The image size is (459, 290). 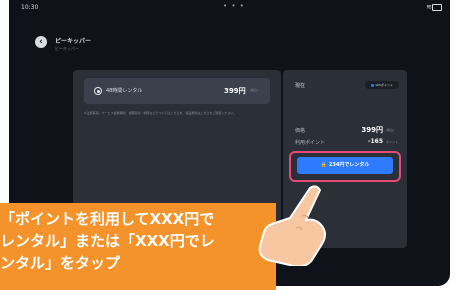 I want to click on page-title: ピーキッパー, so click(x=73, y=41).